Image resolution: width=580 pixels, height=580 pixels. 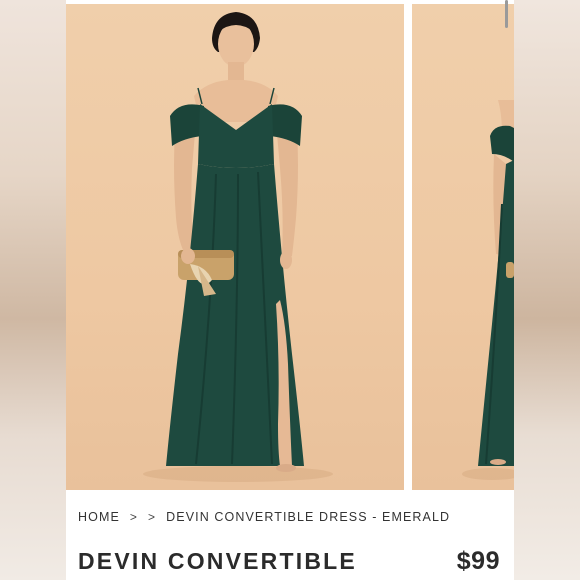 What do you see at coordinates (547, 290) in the screenshot?
I see `blurred-backdrop-right` at bounding box center [547, 290].